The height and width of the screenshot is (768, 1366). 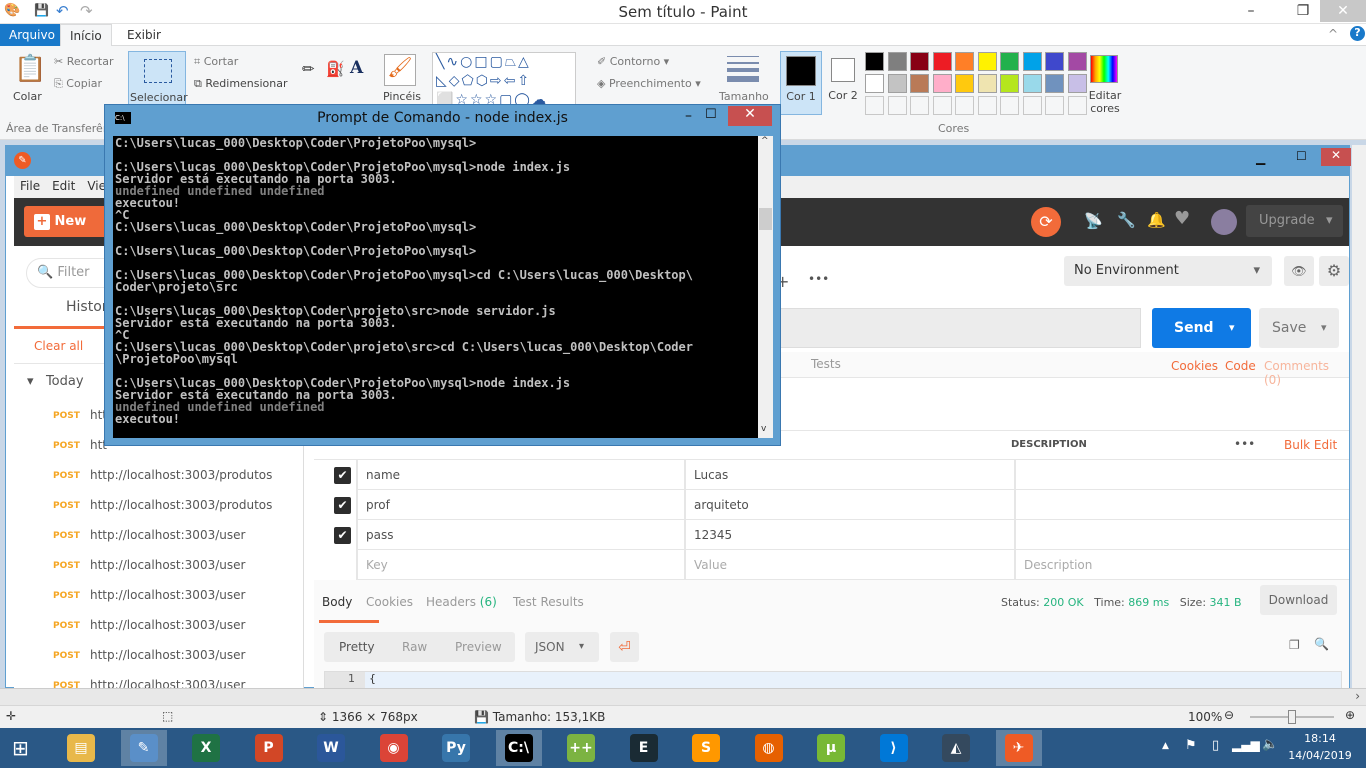 I want to click on send-button: Send ▾, so click(x=1201, y=328).